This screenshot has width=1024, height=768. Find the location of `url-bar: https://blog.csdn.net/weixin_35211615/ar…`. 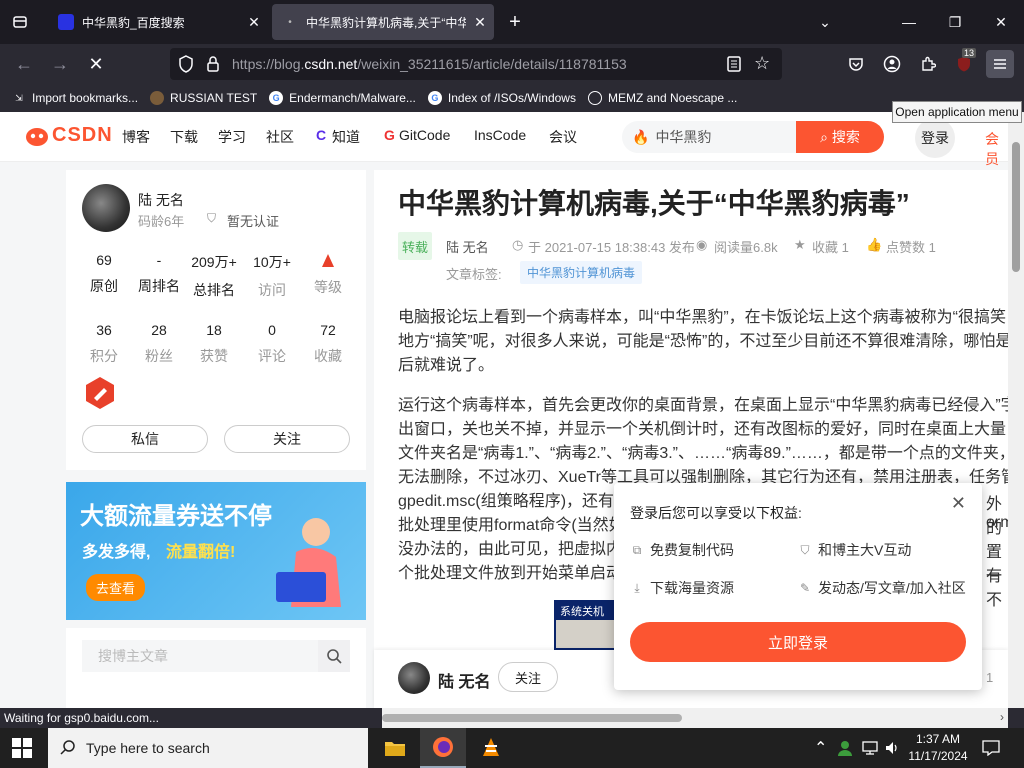

url-bar: https://blog.csdn.net/weixin_35211615/ar… is located at coordinates (476, 64).